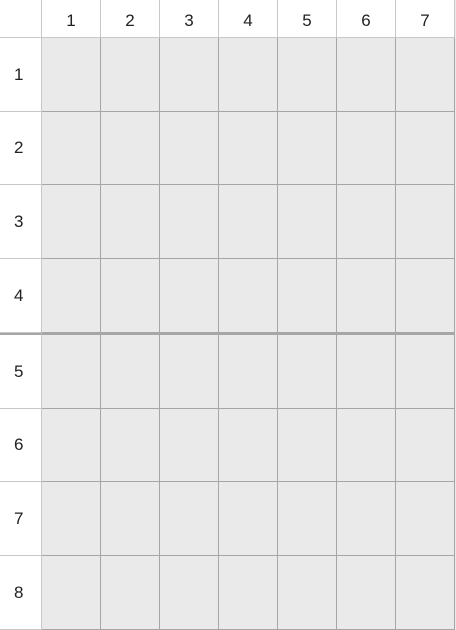  I want to click on grid-cell-r5-c5, so click(307, 371).